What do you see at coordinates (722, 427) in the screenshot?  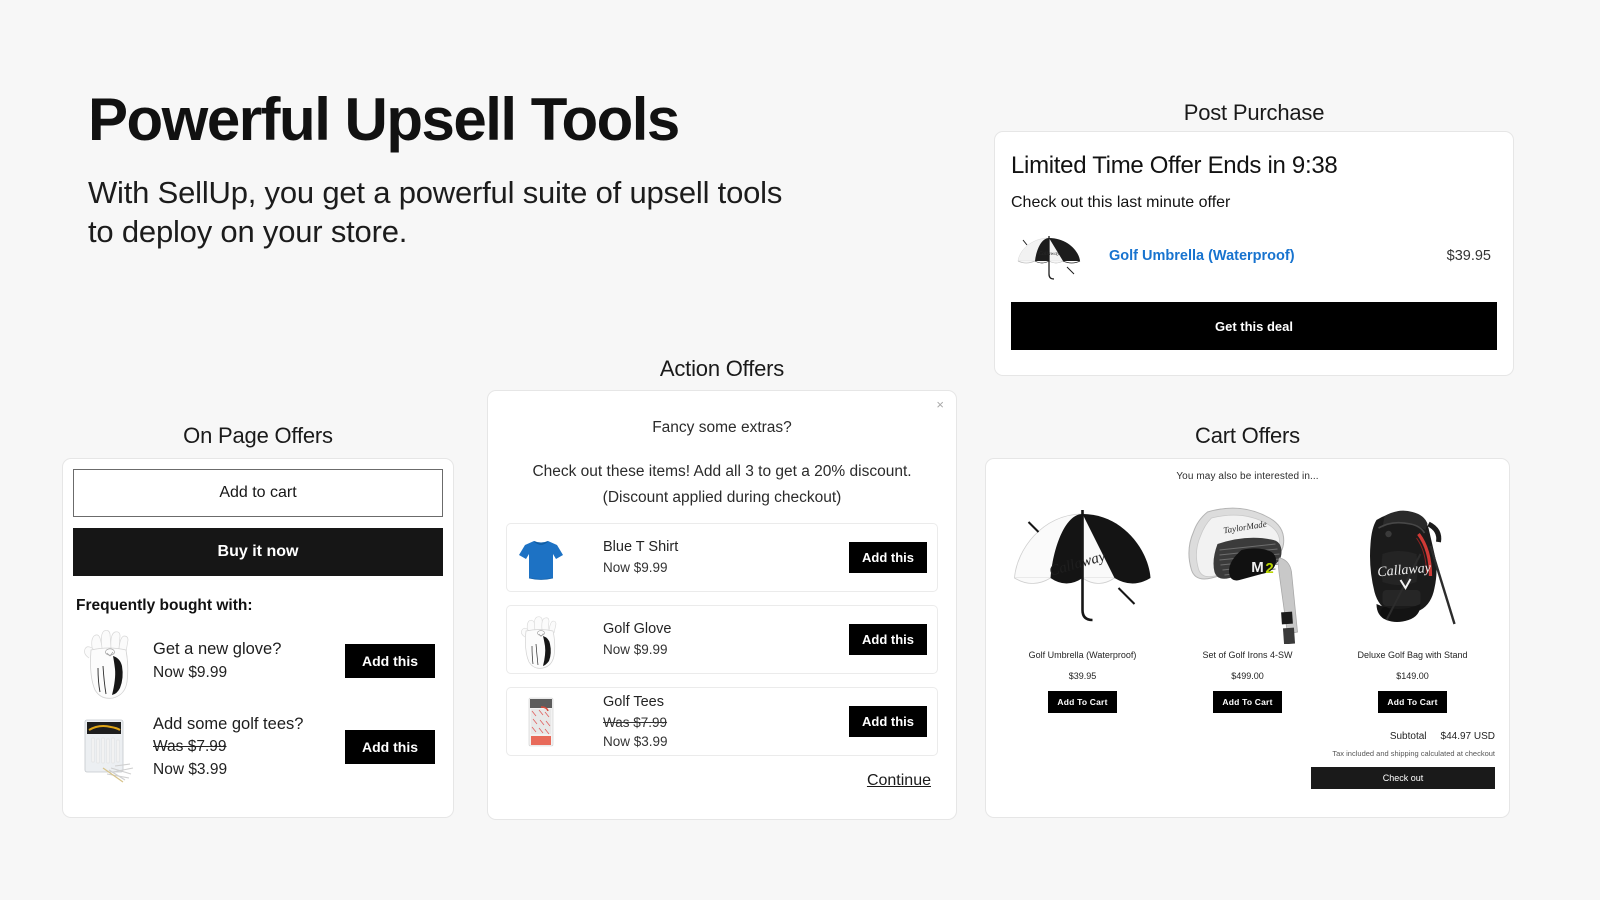 I see `action-offers-heading: Fancy some extras?` at bounding box center [722, 427].